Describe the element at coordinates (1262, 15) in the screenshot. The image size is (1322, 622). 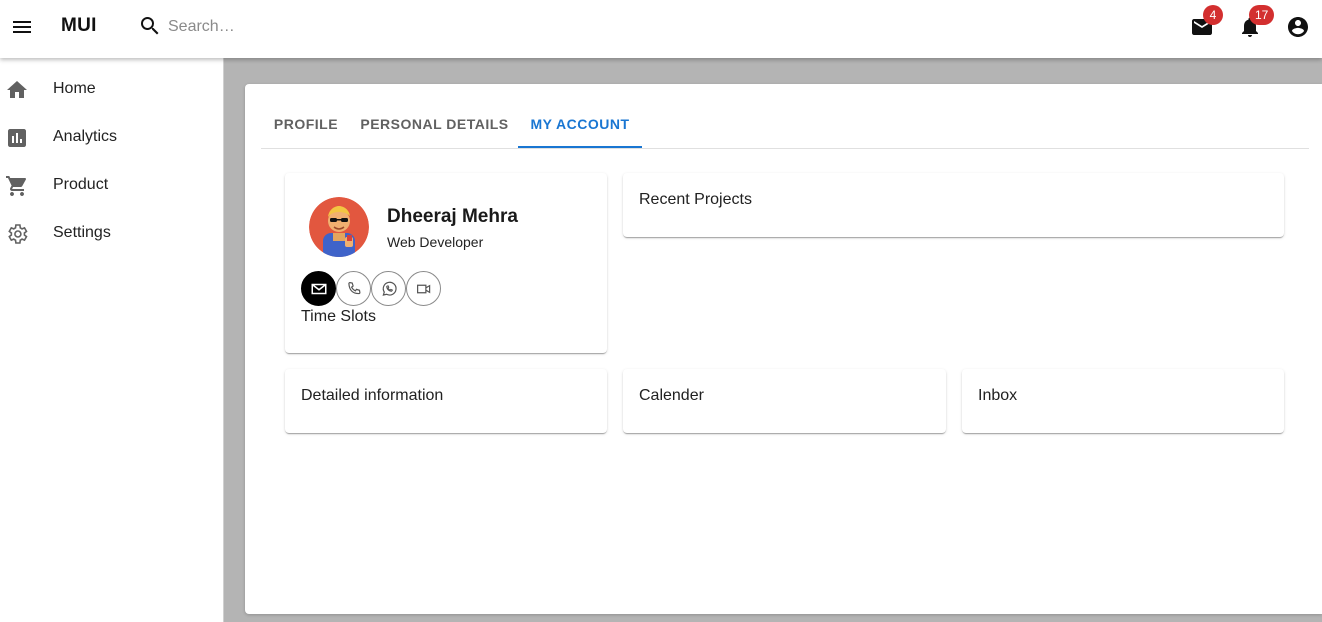
I see `notification-count-badge: 17` at that location.